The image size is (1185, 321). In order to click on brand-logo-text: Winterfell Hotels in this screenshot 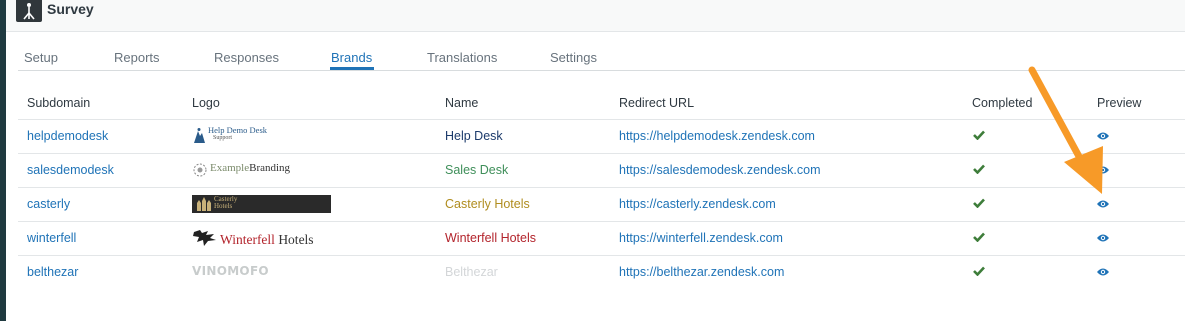, I will do `click(267, 239)`.